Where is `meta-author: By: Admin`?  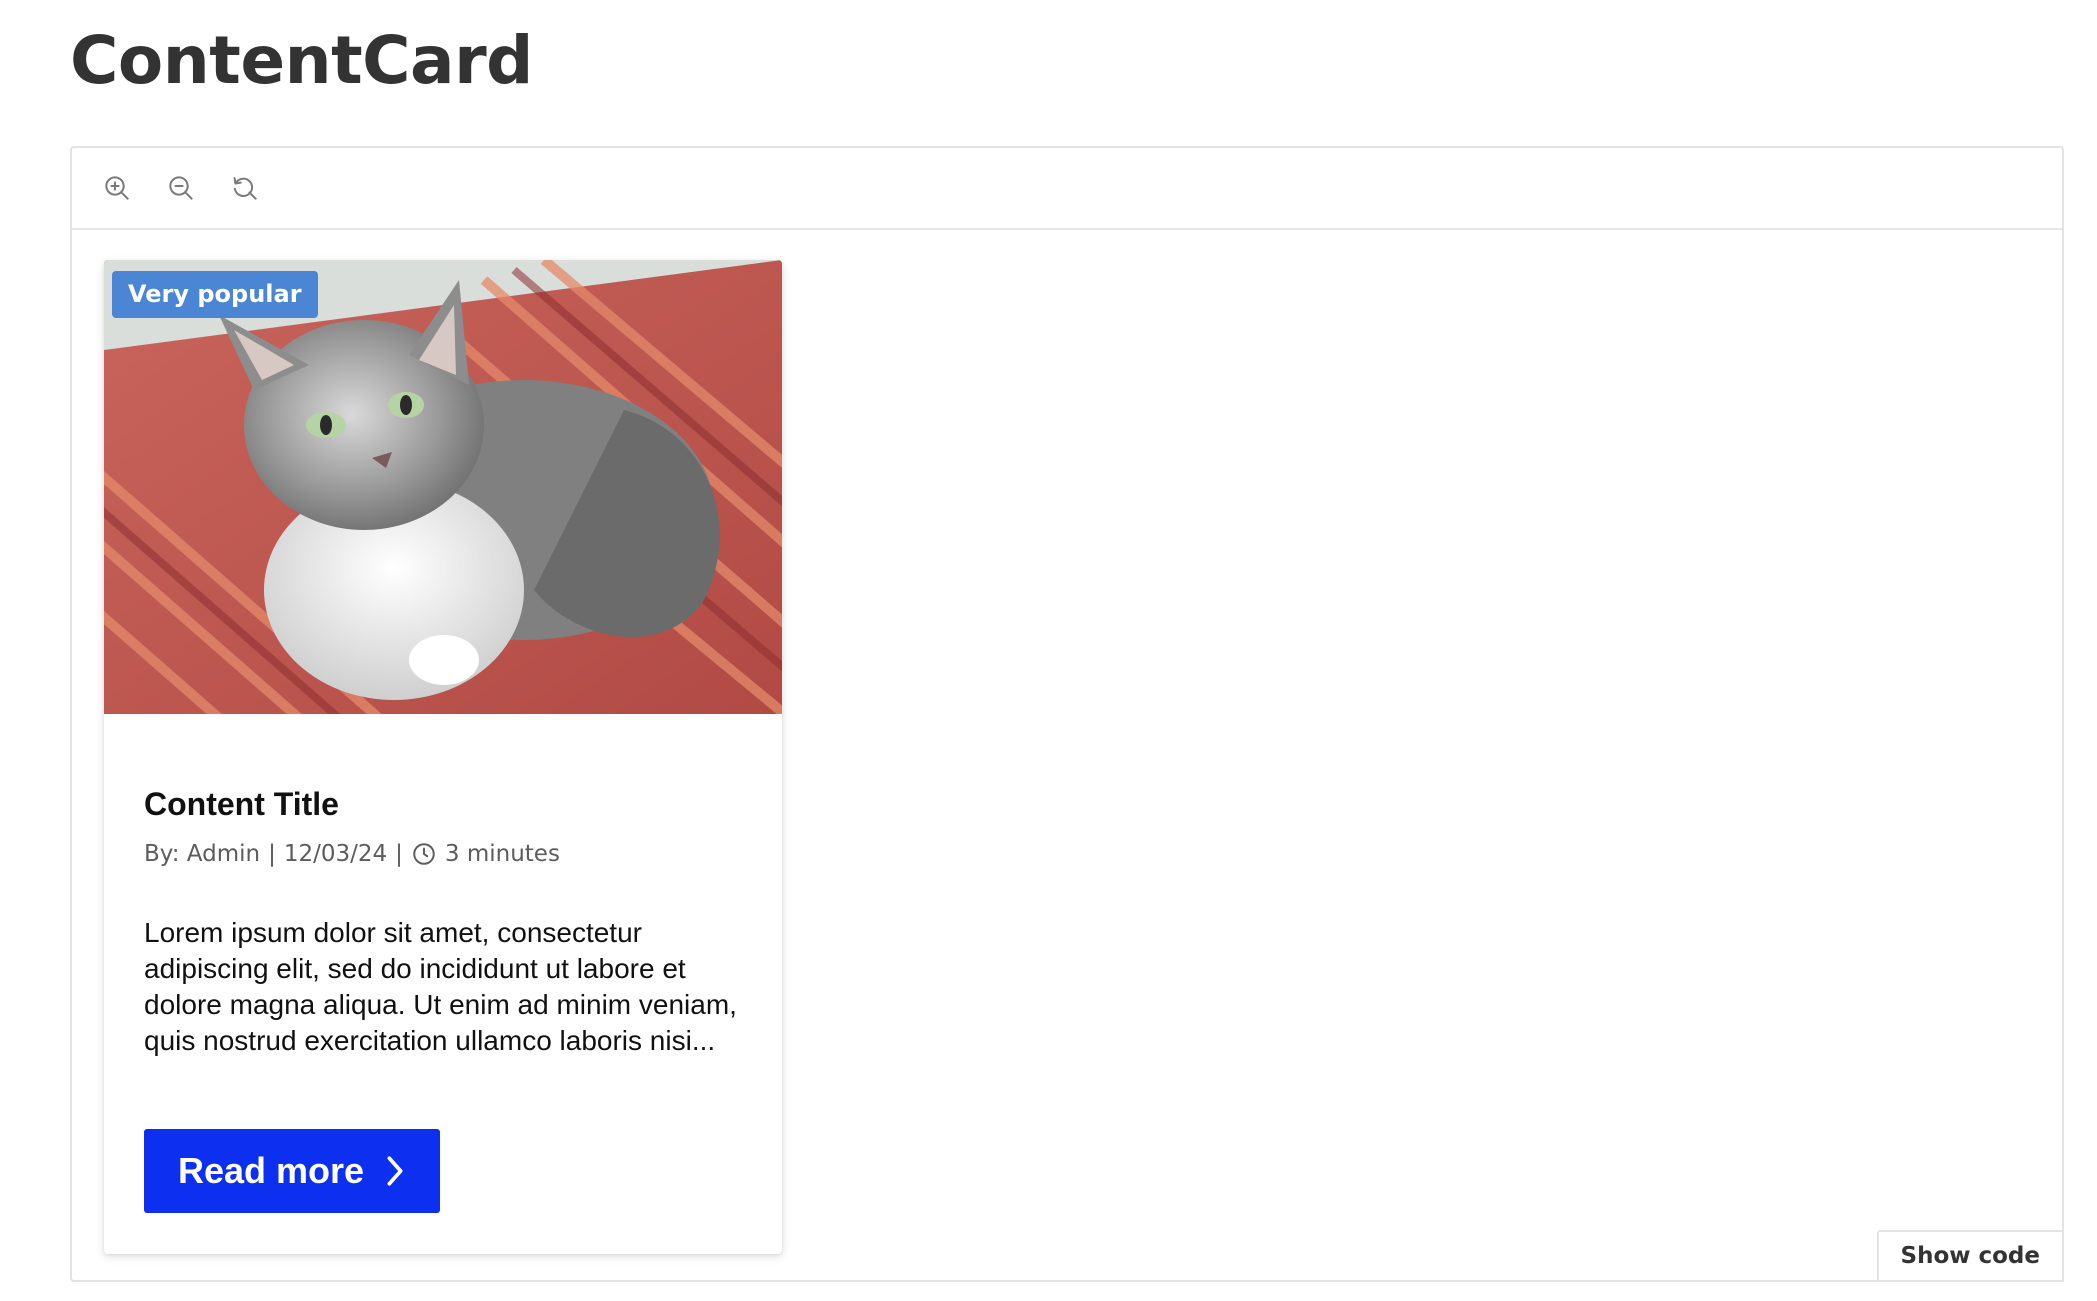 meta-author: By: Admin is located at coordinates (202, 854).